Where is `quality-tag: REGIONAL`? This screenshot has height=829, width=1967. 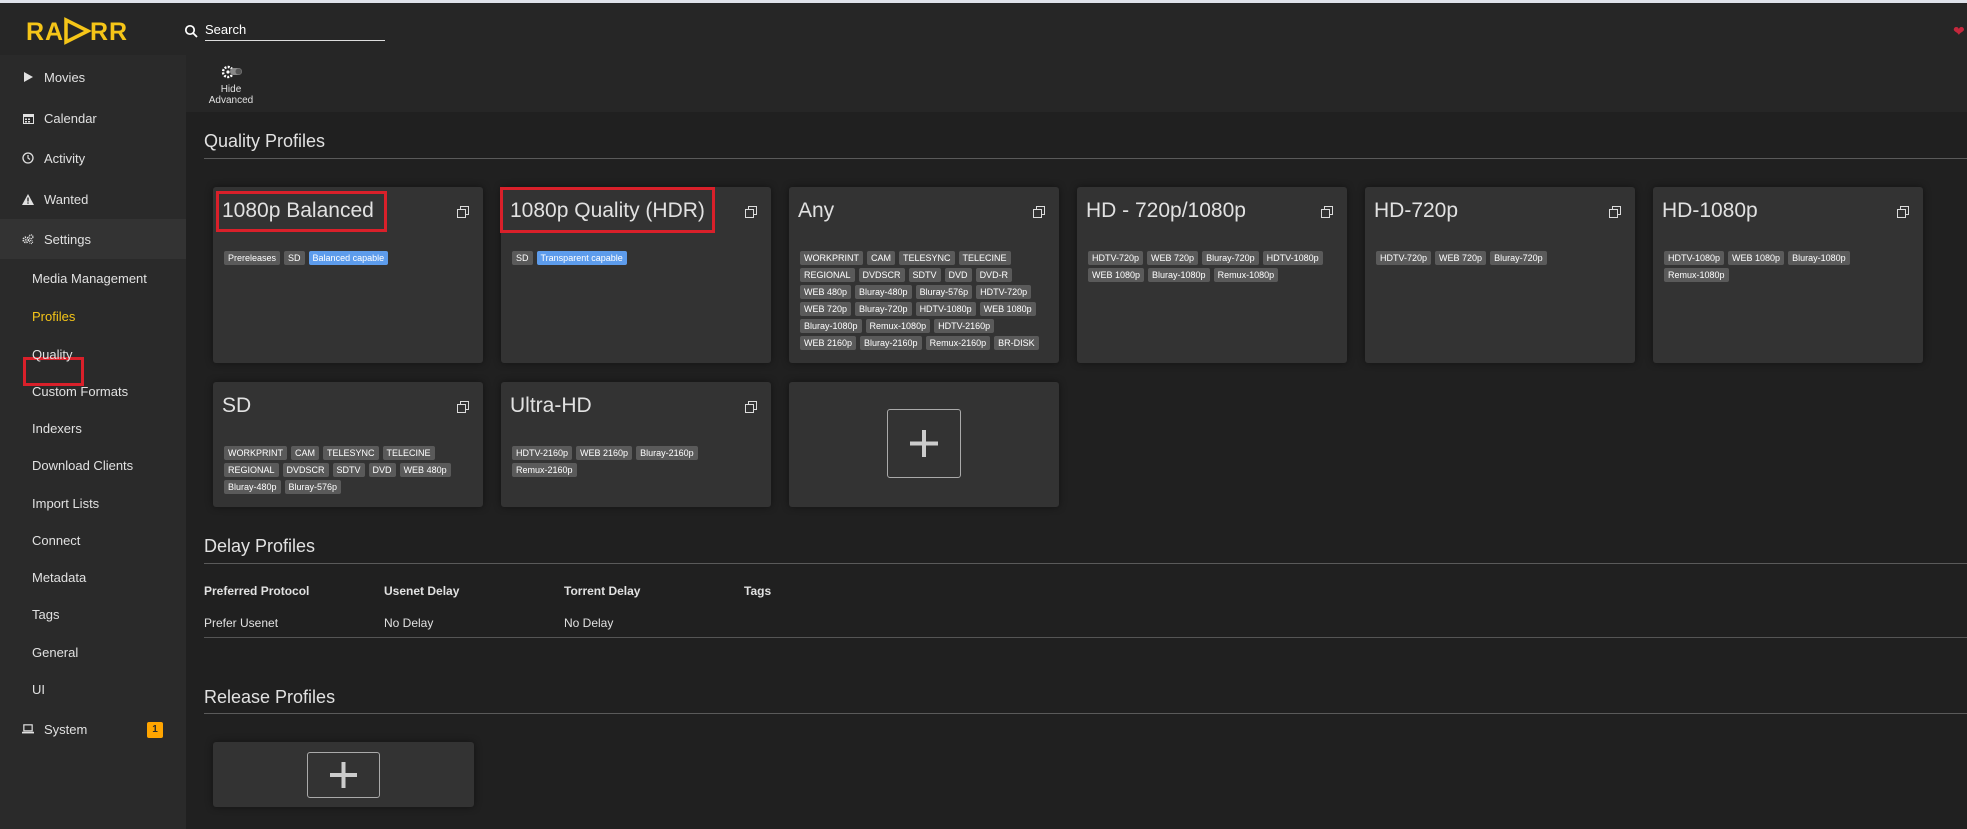
quality-tag: REGIONAL is located at coordinates (251, 470).